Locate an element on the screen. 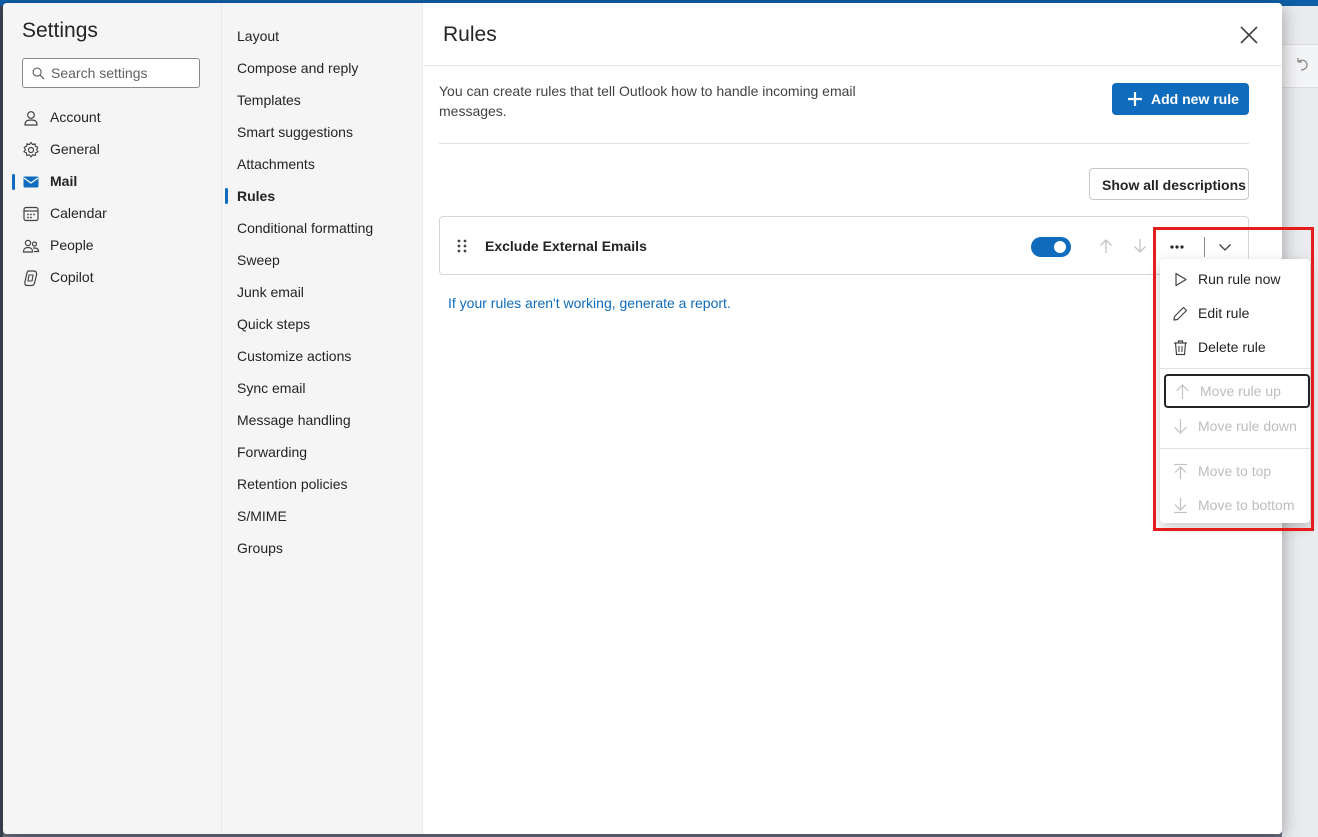 The height and width of the screenshot is (837, 1318). menu-item-run-rule-now: Run rule now is located at coordinates (1235, 279).